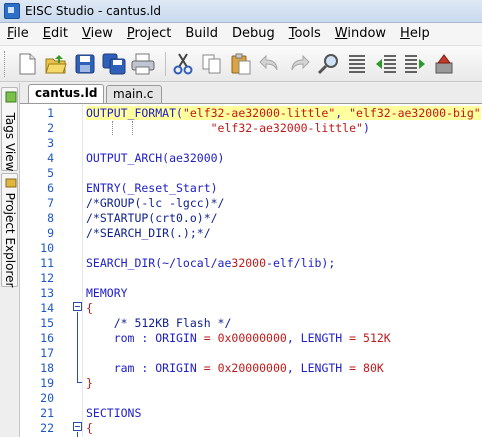 The height and width of the screenshot is (437, 482). I want to click on code-line: 9 /*SEARCH_DIR(.);*/, so click(251, 233).